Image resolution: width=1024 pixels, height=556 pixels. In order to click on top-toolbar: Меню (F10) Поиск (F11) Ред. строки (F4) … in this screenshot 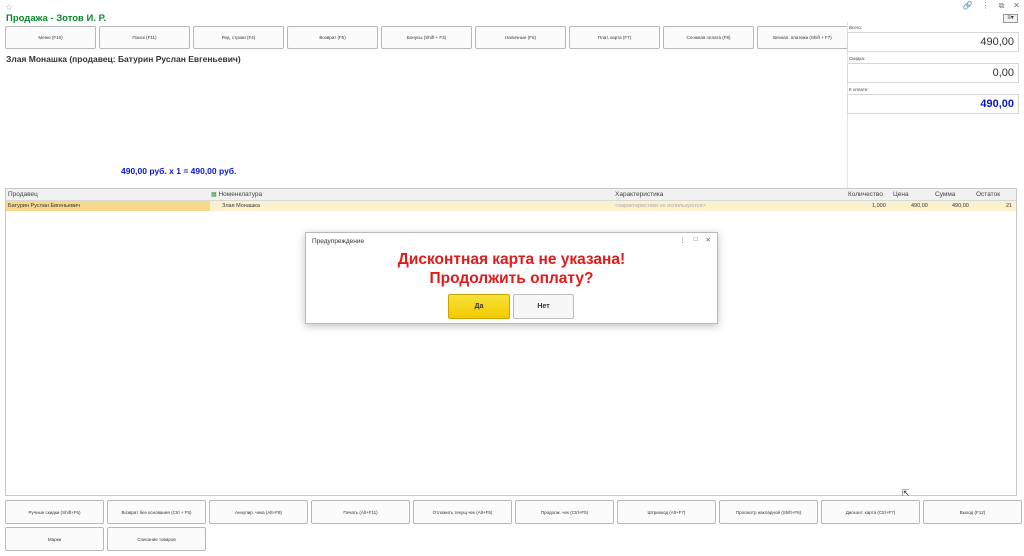, I will do `click(426, 37)`.